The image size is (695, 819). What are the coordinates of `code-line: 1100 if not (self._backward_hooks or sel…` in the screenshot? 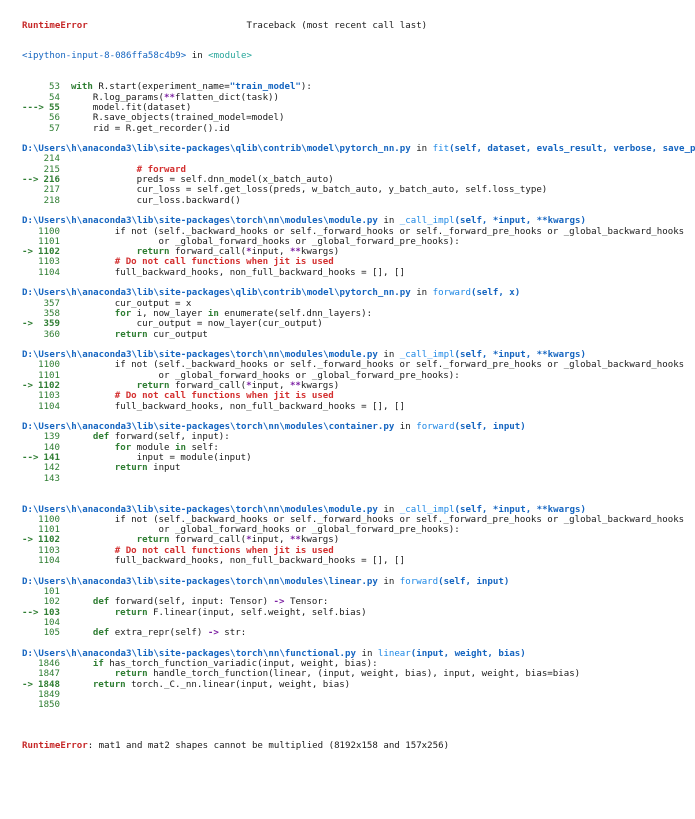 It's located at (358, 520).